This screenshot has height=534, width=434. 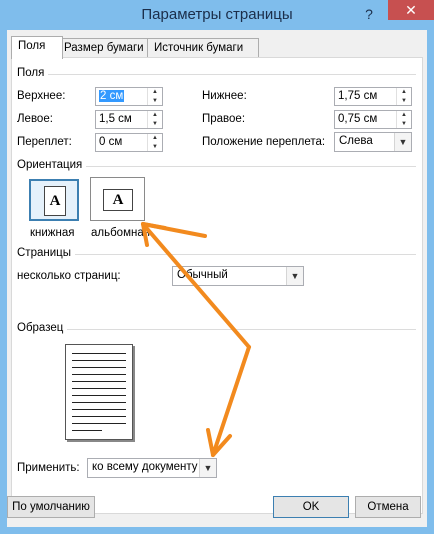 What do you see at coordinates (69, 276) in the screenshot?
I see `multiple-pages-label: несколько страниц:` at bounding box center [69, 276].